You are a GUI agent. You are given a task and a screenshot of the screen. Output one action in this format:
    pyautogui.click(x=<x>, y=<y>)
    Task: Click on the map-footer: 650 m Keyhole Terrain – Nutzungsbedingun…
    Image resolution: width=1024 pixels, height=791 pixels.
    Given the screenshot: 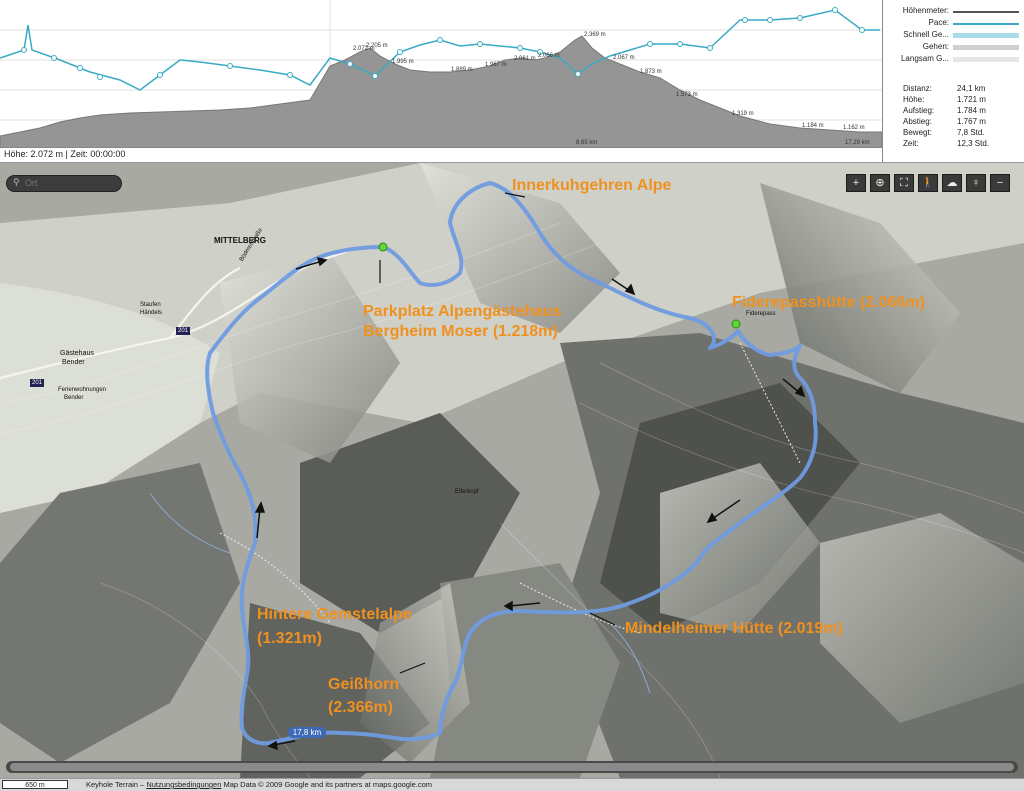 What is the action you would take?
    pyautogui.click(x=512, y=784)
    